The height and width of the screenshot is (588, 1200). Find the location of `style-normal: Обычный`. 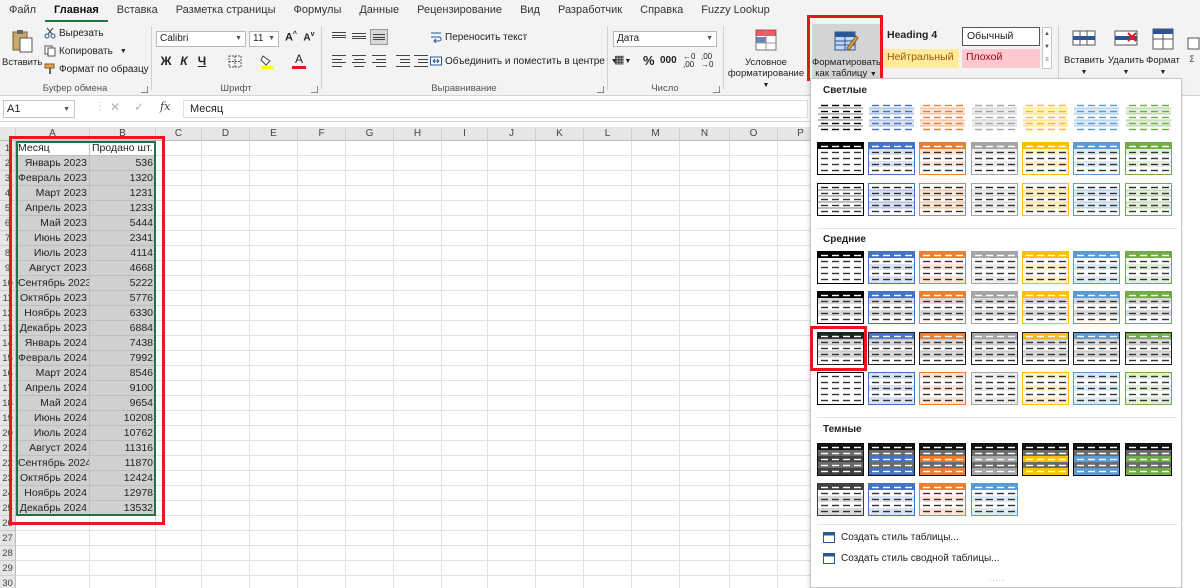

style-normal: Обычный is located at coordinates (1001, 36).